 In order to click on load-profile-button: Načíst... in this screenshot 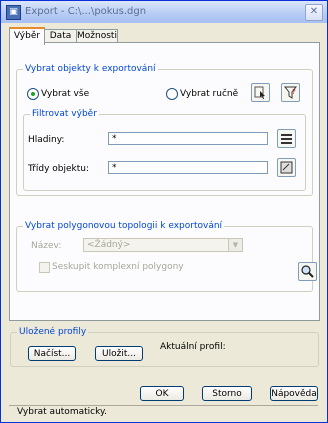, I will do `click(52, 353)`.